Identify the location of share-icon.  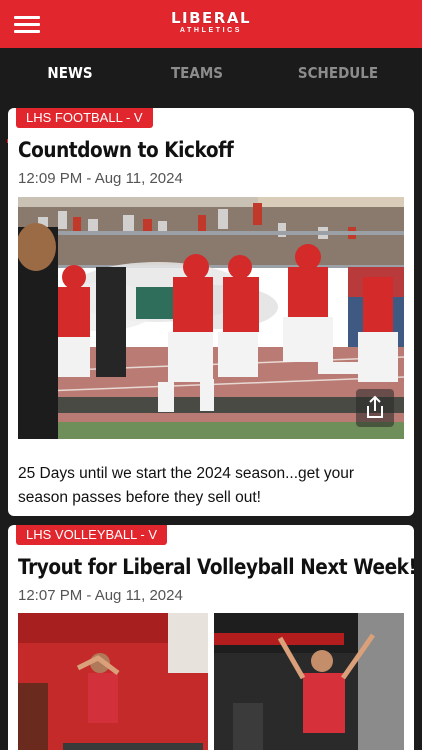
(375, 406).